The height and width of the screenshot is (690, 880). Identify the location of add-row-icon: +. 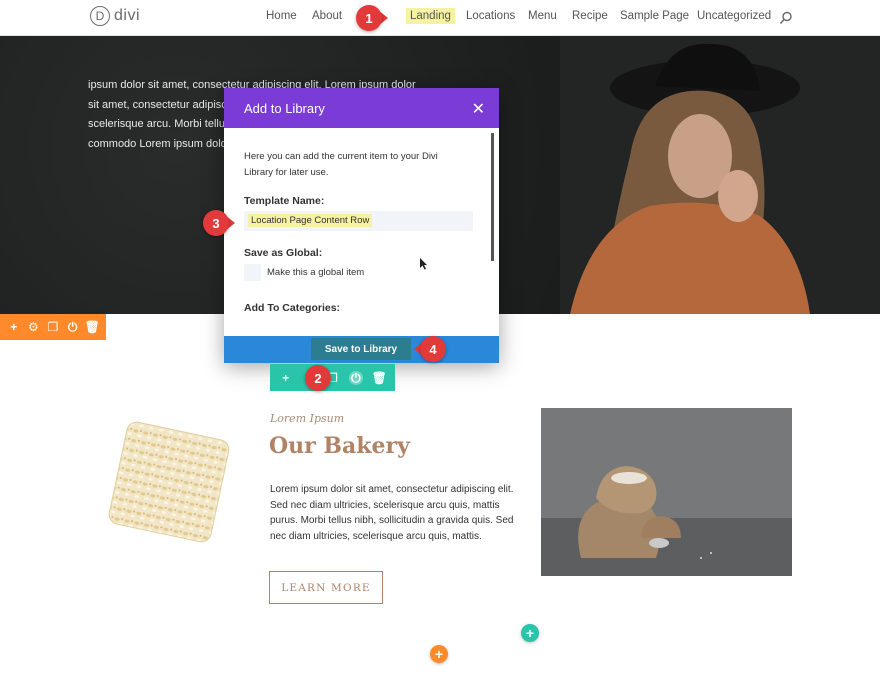
(530, 633).